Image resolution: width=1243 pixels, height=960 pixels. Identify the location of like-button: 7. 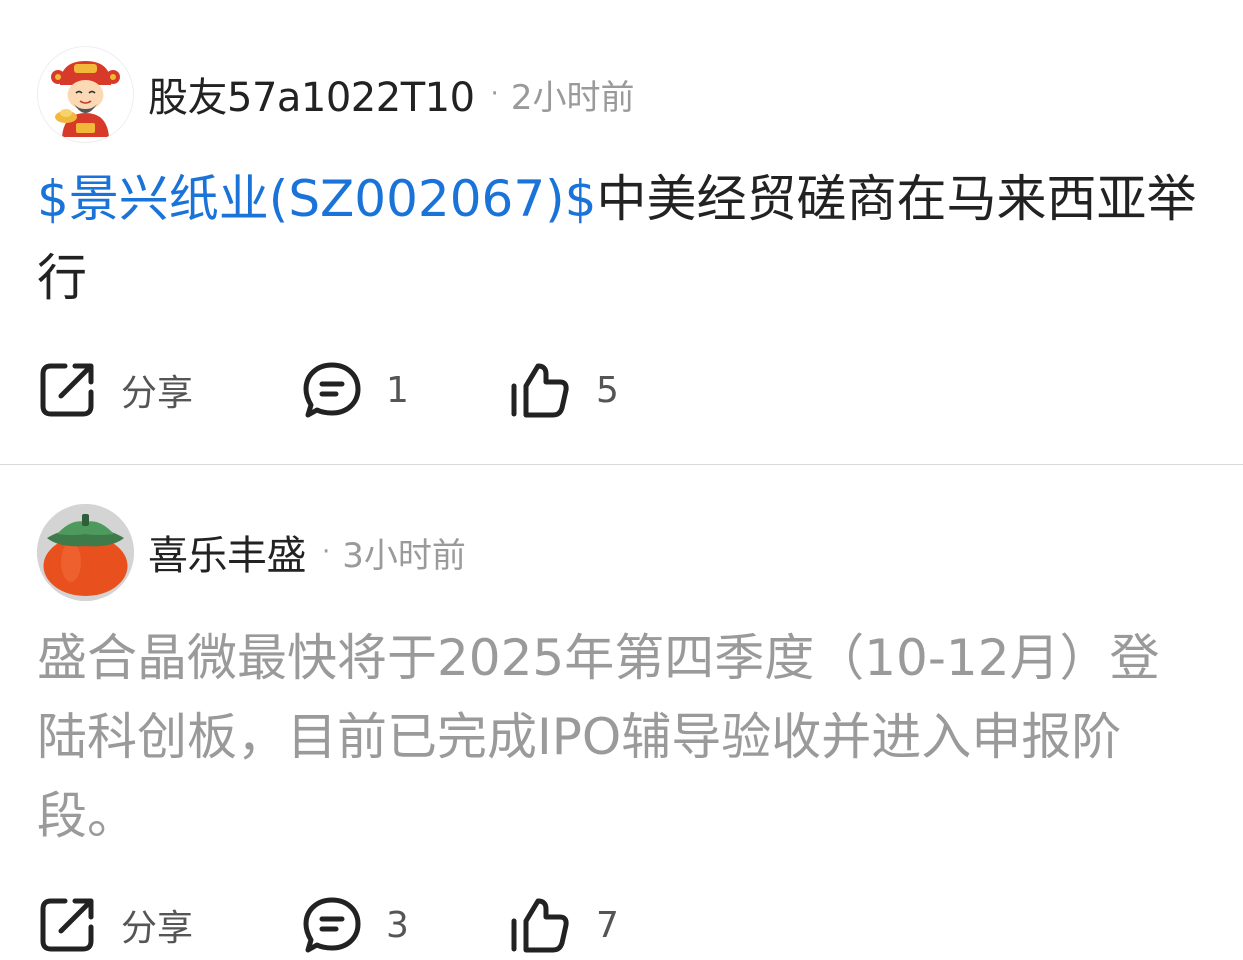
(563, 925).